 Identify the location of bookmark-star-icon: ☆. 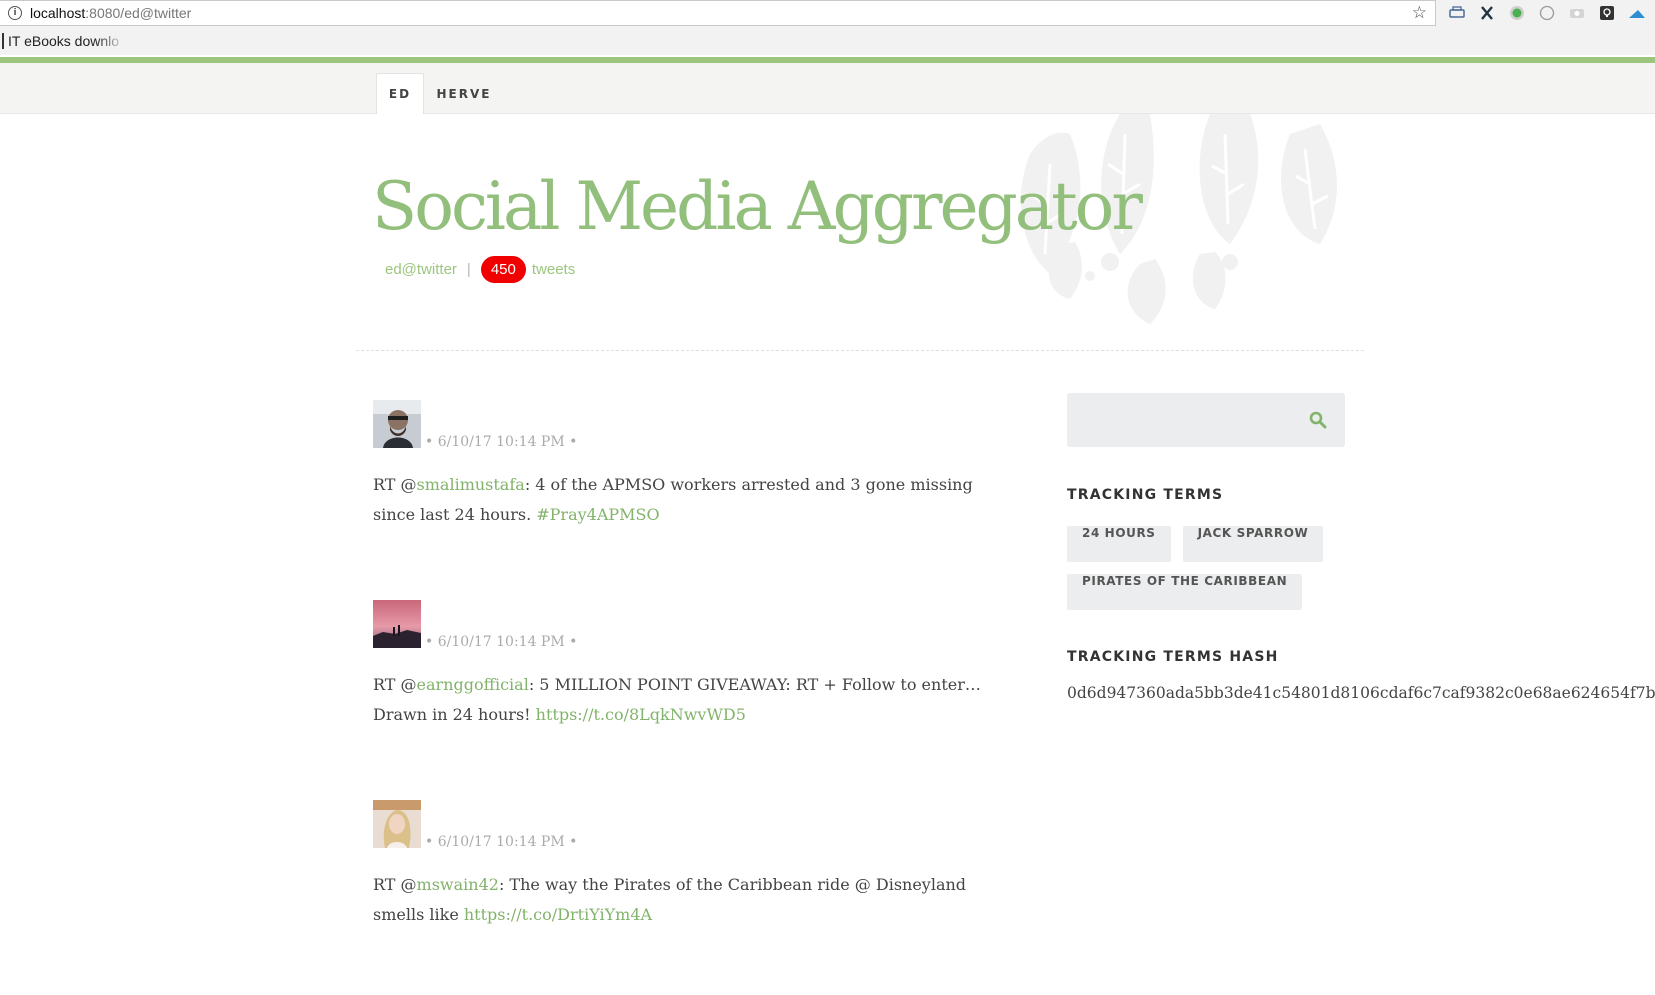
(1419, 13).